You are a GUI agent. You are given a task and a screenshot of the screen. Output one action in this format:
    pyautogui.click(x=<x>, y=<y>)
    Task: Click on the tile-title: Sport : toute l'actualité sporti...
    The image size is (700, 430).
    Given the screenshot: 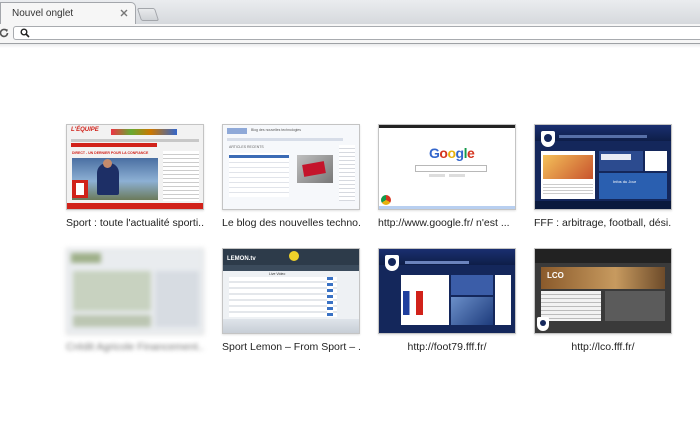 What is the action you would take?
    pyautogui.click(x=135, y=223)
    